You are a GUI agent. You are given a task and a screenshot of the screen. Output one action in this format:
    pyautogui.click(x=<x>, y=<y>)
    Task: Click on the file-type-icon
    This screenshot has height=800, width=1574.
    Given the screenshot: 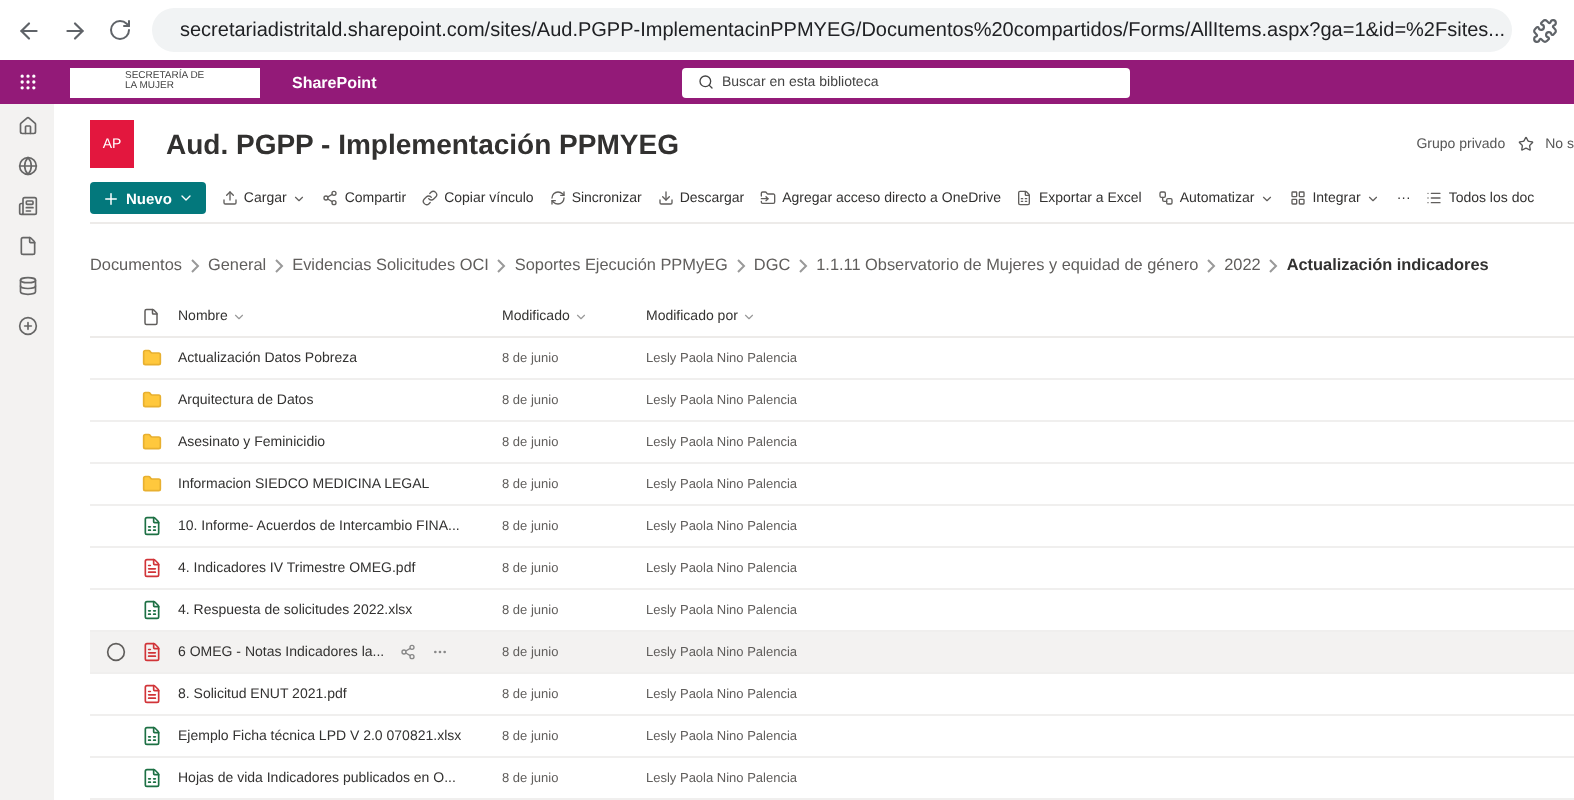 What is the action you would take?
    pyautogui.click(x=151, y=316)
    